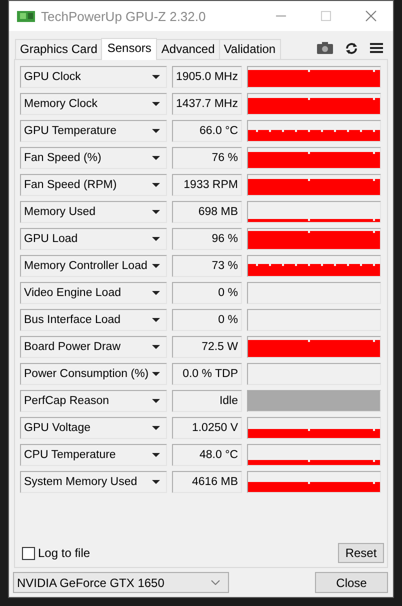  Describe the element at coordinates (93, 131) in the screenshot. I see `sensor-dropdown: GPU Temperature` at that location.